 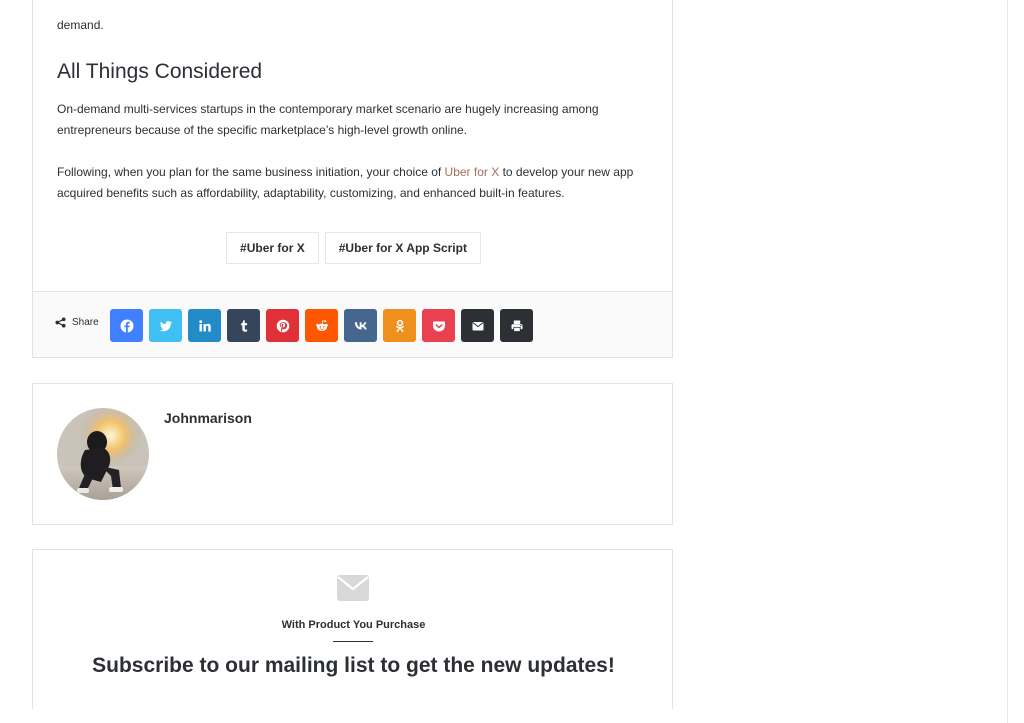 I want to click on article-lead-fragment: demand., so click(x=80, y=25).